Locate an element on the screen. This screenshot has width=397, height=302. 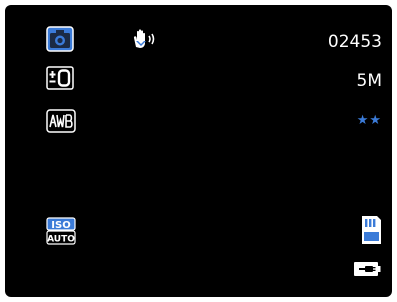
sd-card-icon is located at coordinates (371, 230).